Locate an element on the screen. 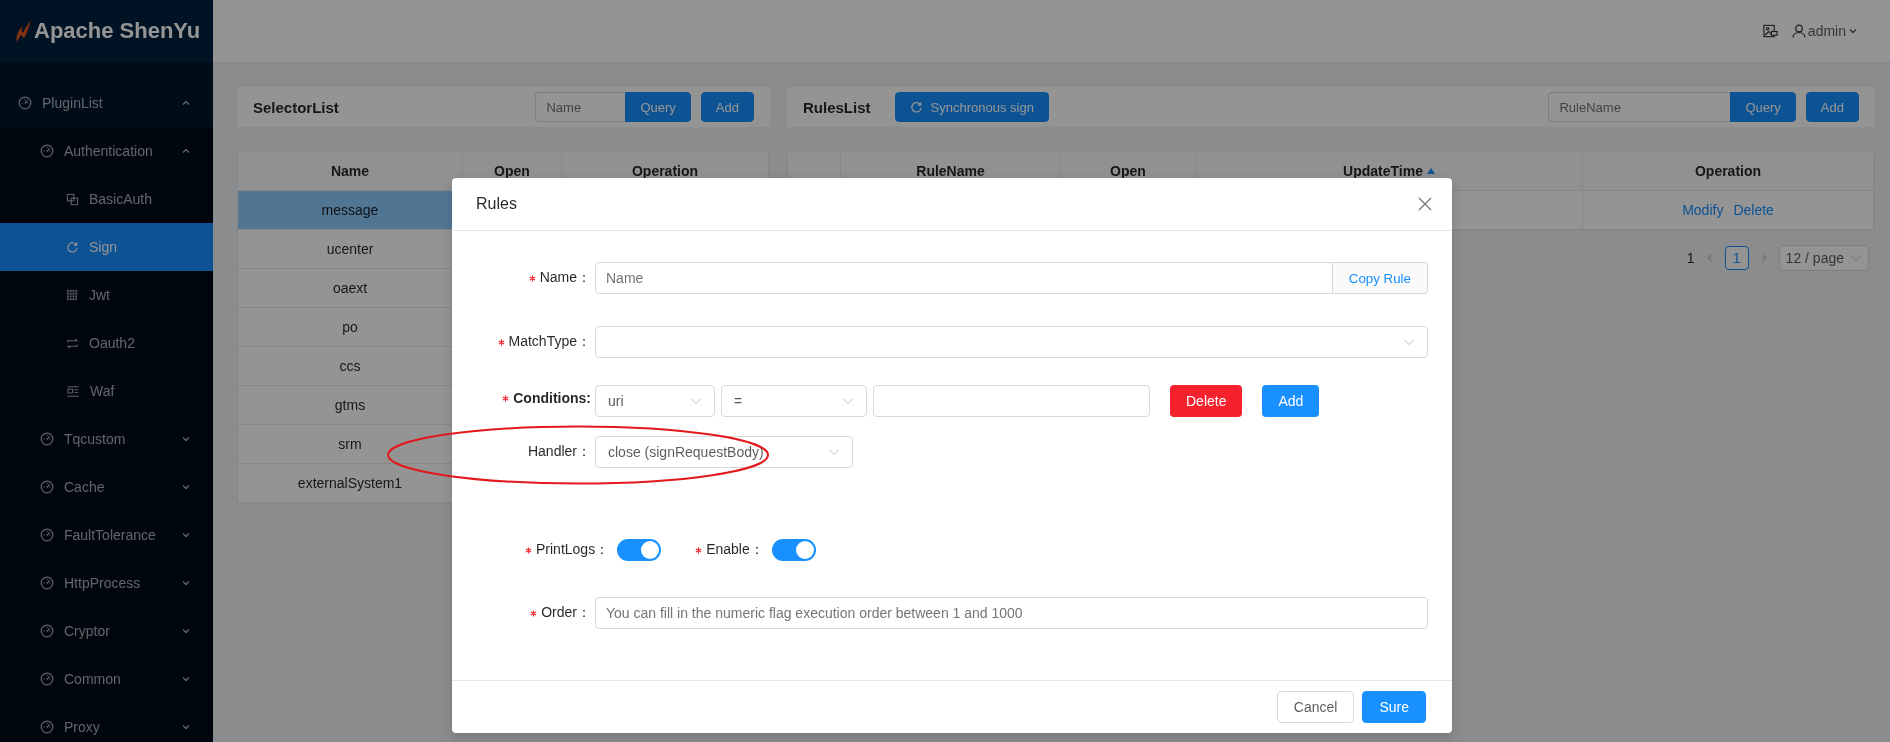 This screenshot has width=1890, height=742. menu-group: Proxy is located at coordinates (106, 722).